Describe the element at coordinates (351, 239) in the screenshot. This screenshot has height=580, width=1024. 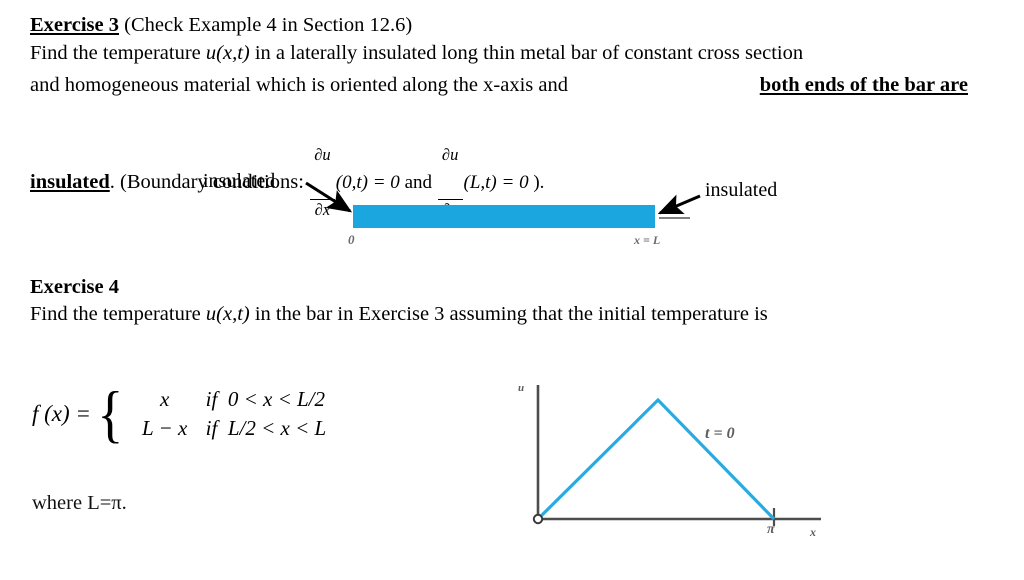
I see `bar-origin-label: 0` at that location.